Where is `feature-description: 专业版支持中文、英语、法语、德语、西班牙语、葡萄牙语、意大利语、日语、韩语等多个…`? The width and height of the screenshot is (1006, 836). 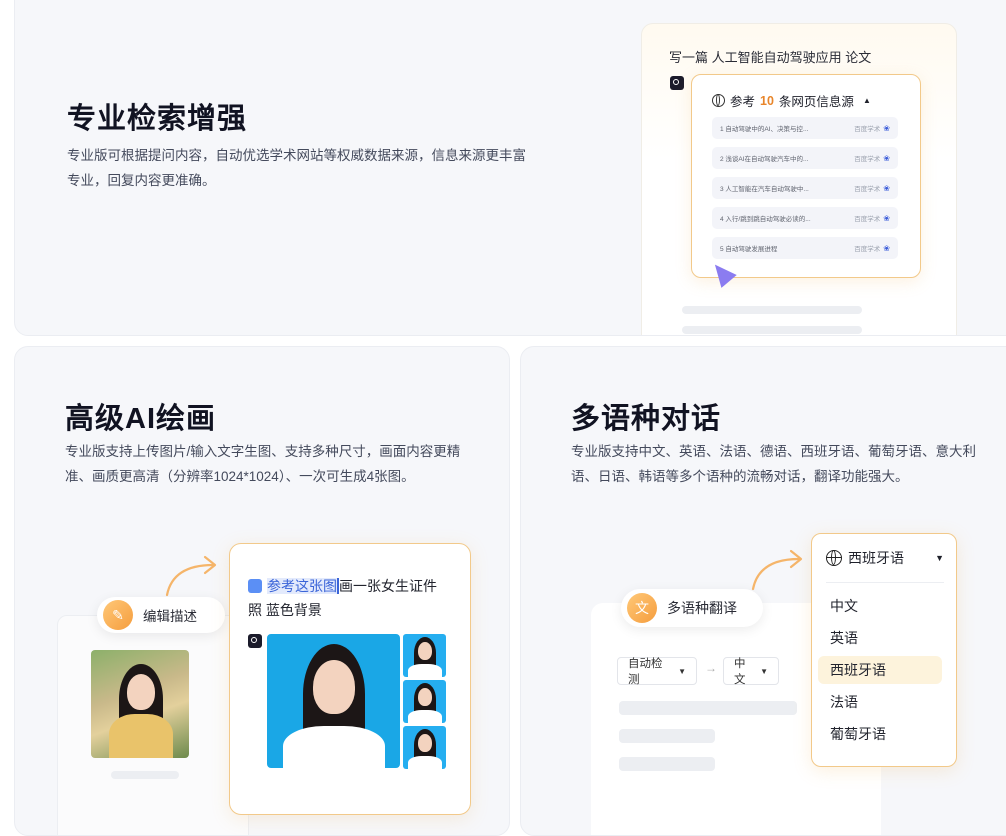
feature-description: 专业版支持中文、英语、法语、德语、西班牙语、葡萄牙语、意大利语、日语、韩语等多个… is located at coordinates (773, 464).